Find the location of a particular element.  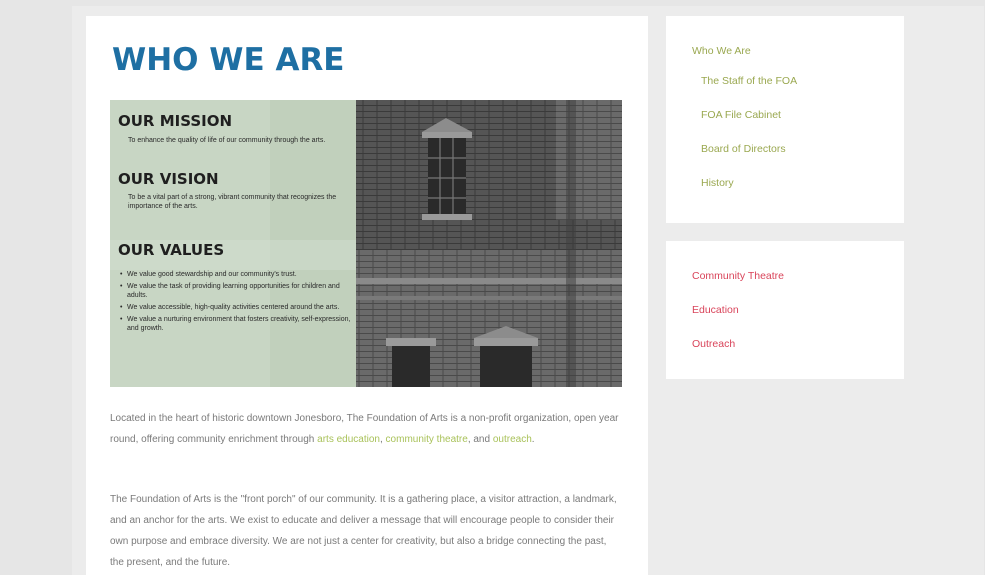

community-theatre-link: community theatre is located at coordinates (427, 439).